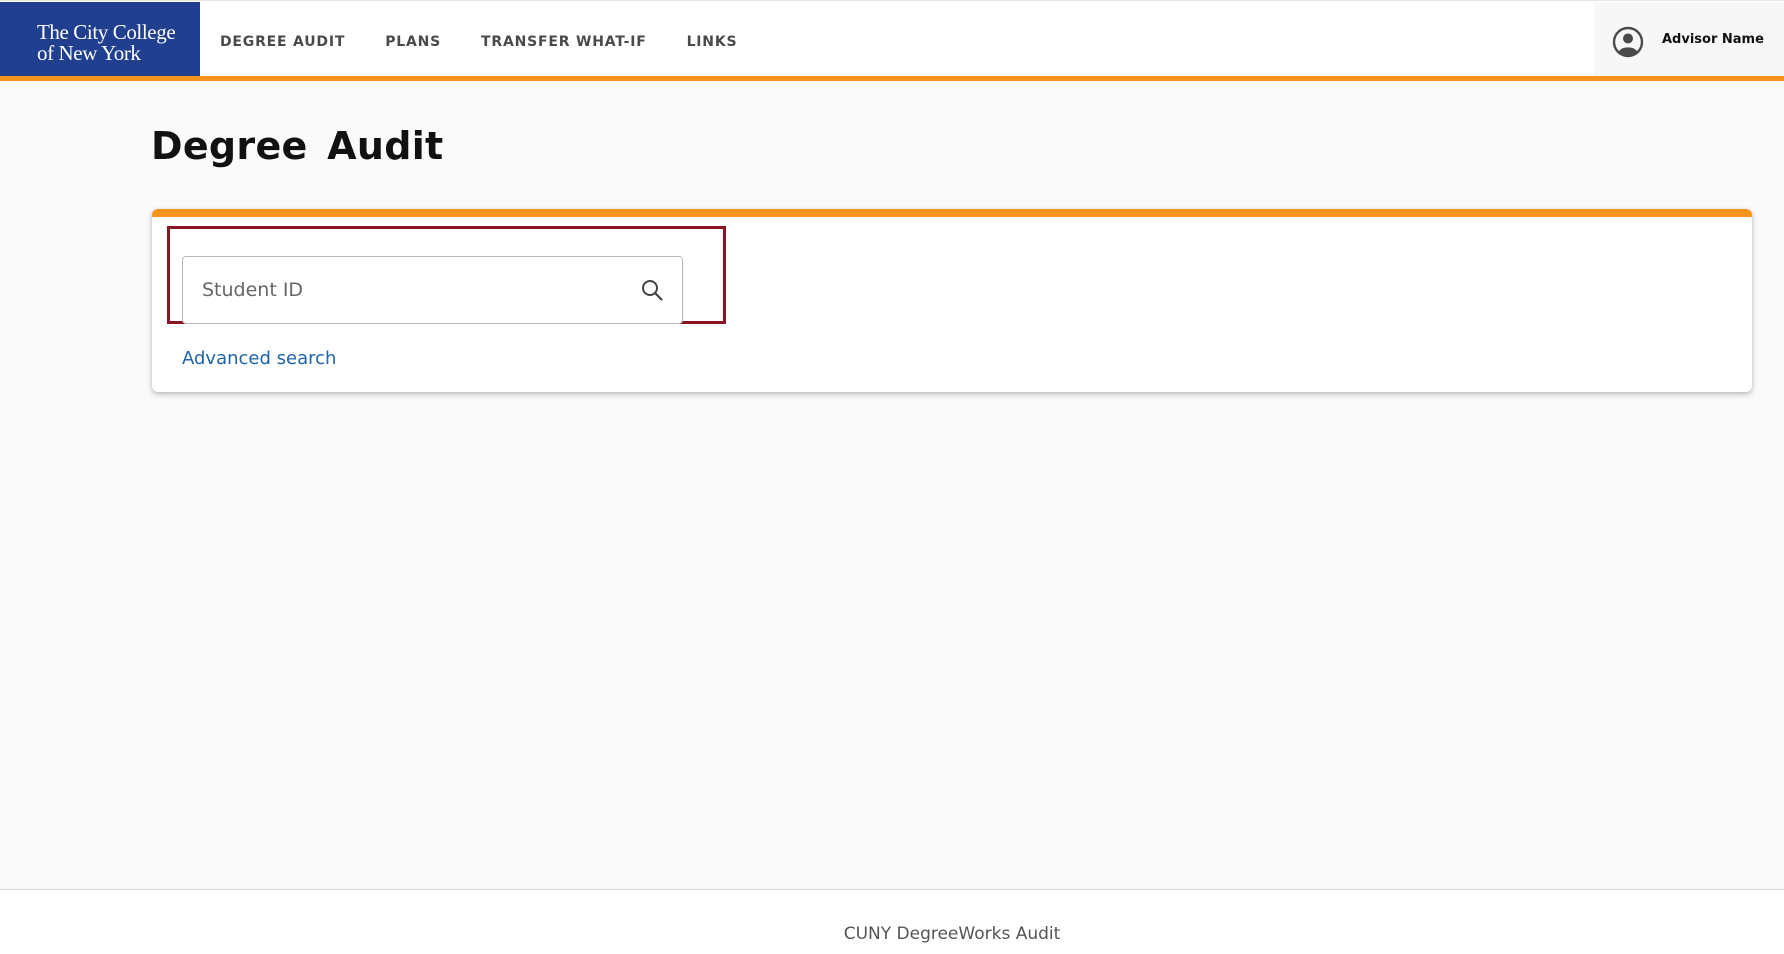 The width and height of the screenshot is (1784, 954). What do you see at coordinates (712, 39) in the screenshot?
I see `nav-links: LINKS` at bounding box center [712, 39].